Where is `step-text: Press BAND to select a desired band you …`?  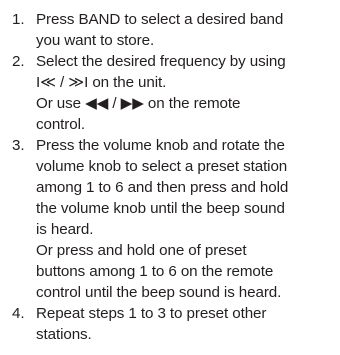 step-text: Press BAND to select a desired band you … is located at coordinates (186, 30).